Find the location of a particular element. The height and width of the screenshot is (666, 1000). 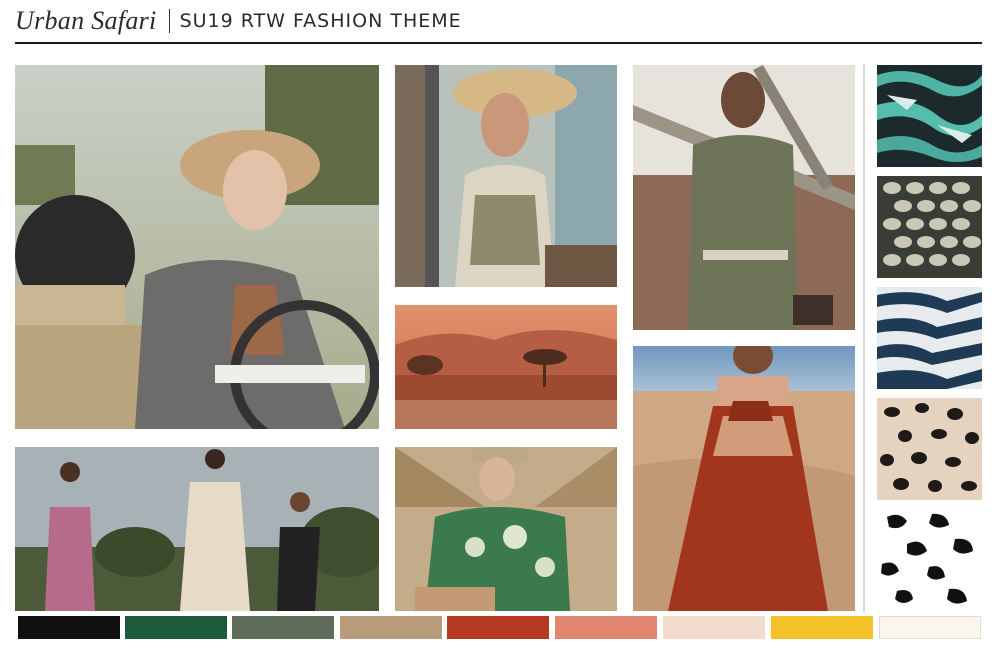

header-rule is located at coordinates (498, 43).